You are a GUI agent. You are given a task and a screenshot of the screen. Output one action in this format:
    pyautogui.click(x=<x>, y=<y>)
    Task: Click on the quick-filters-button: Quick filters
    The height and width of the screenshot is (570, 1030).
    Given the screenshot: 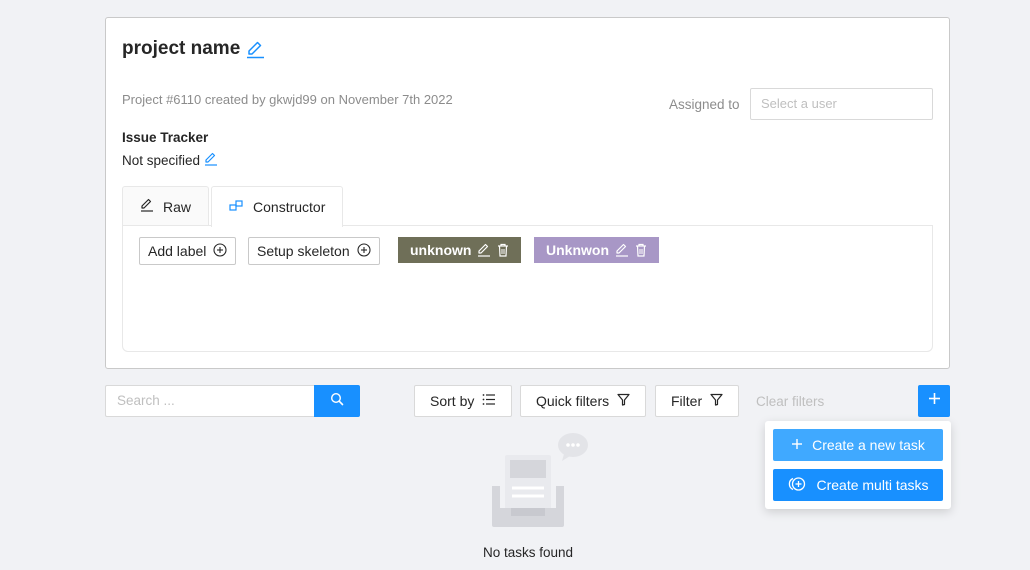 What is the action you would take?
    pyautogui.click(x=583, y=401)
    